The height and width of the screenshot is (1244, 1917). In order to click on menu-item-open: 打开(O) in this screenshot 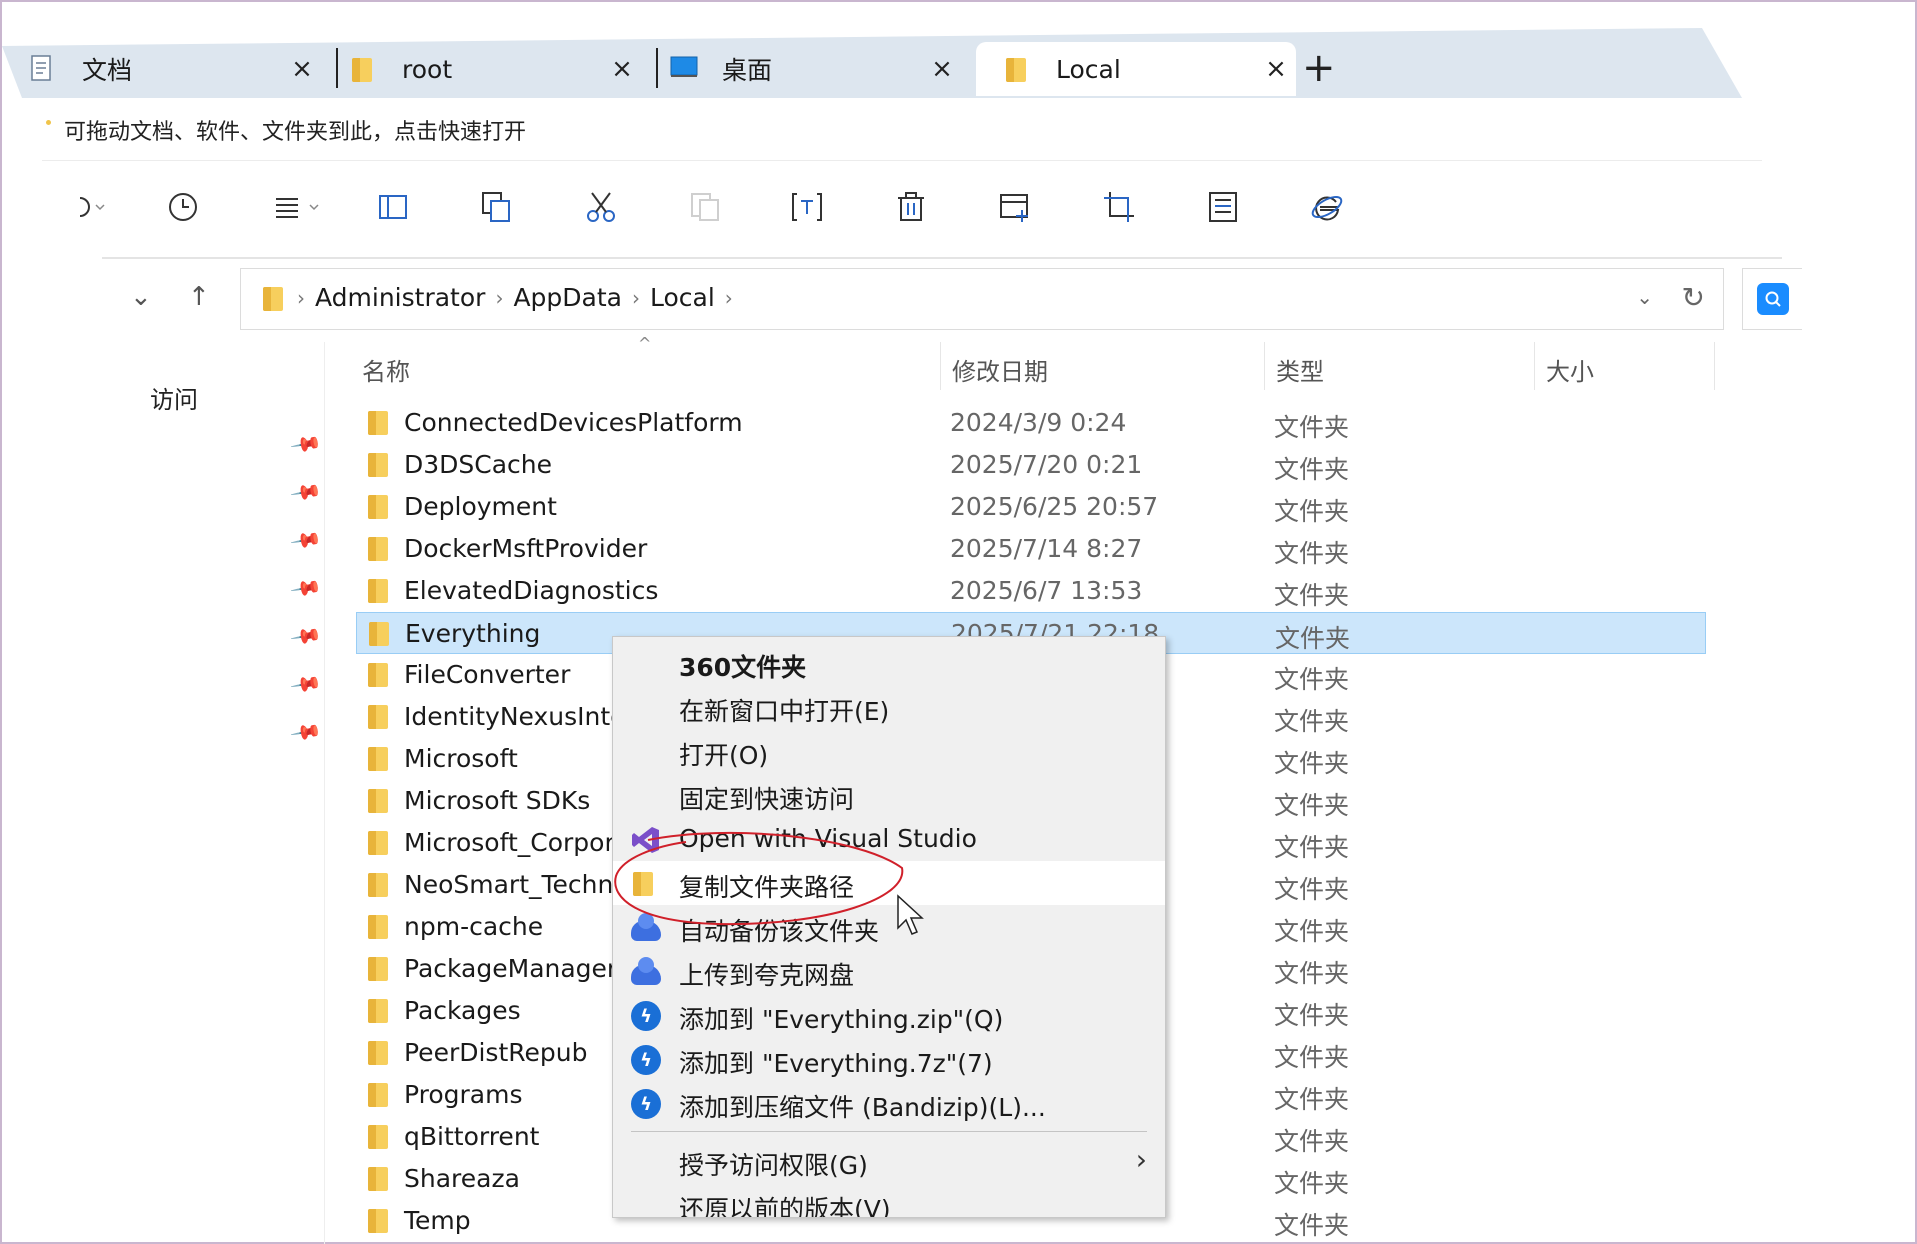, I will do `click(889, 751)`.